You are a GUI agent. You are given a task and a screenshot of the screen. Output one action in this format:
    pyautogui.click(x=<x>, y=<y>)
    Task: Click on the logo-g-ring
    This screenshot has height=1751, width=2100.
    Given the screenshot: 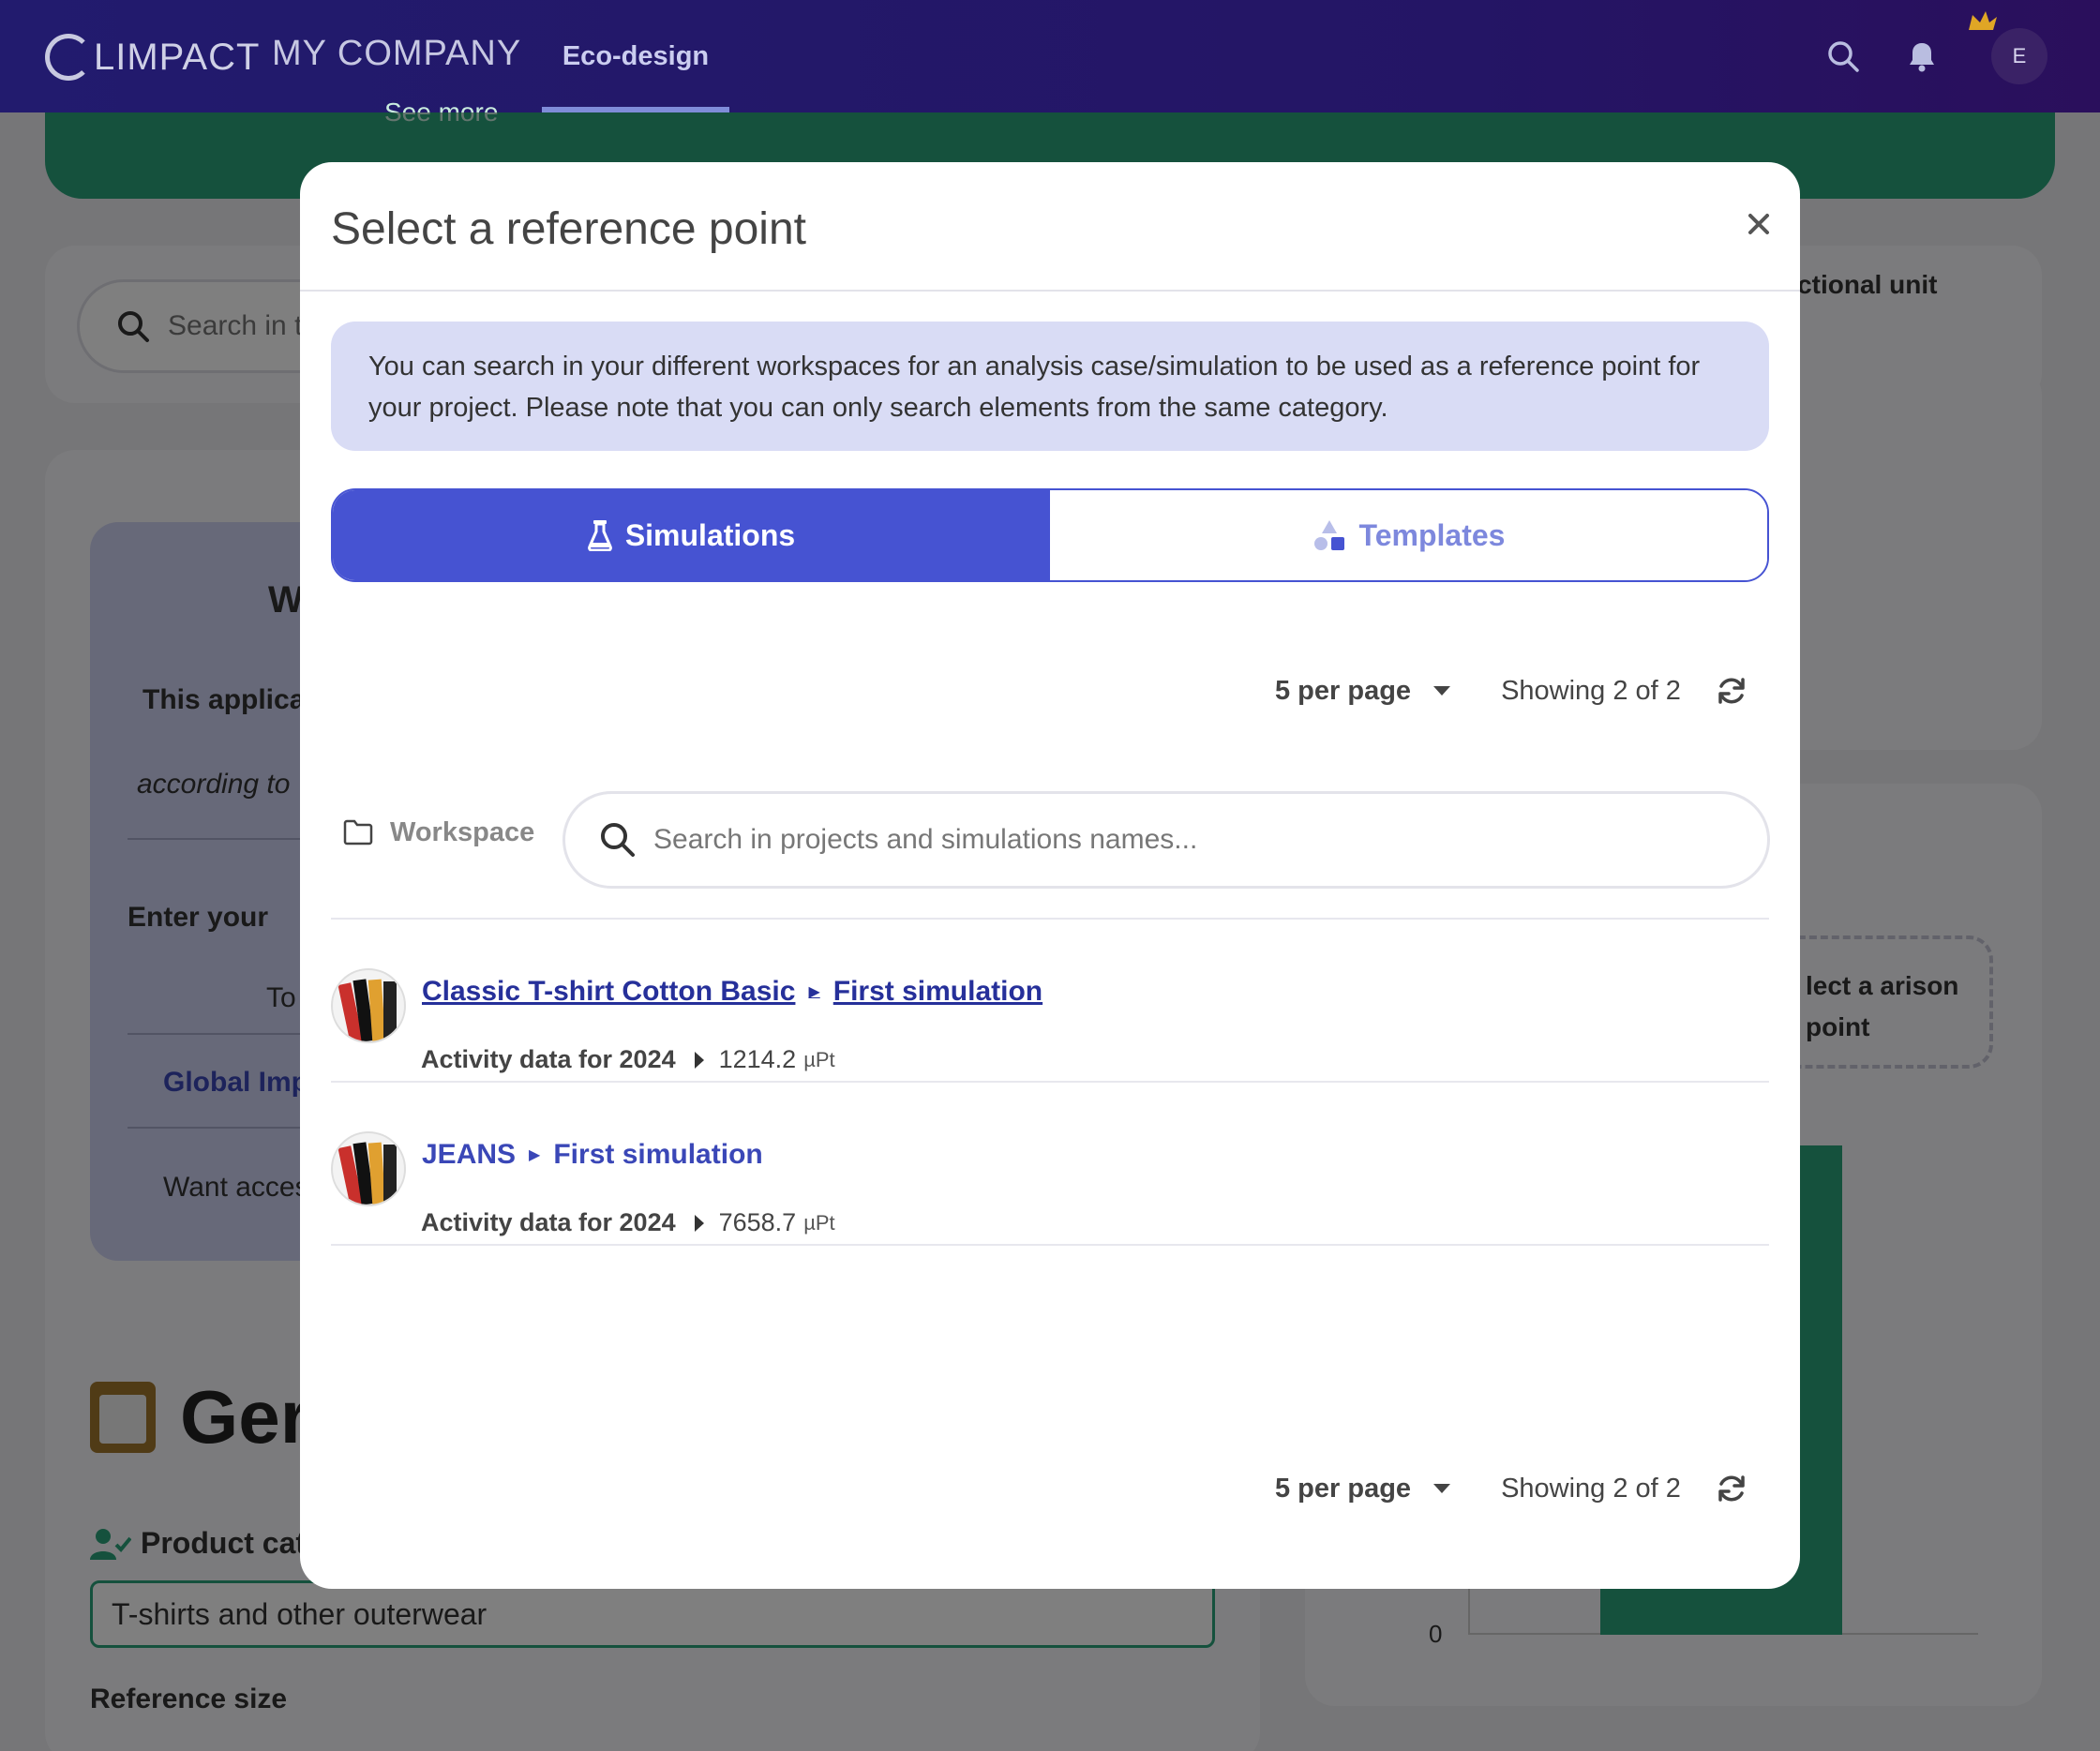 What is the action you would take?
    pyautogui.click(x=68, y=57)
    